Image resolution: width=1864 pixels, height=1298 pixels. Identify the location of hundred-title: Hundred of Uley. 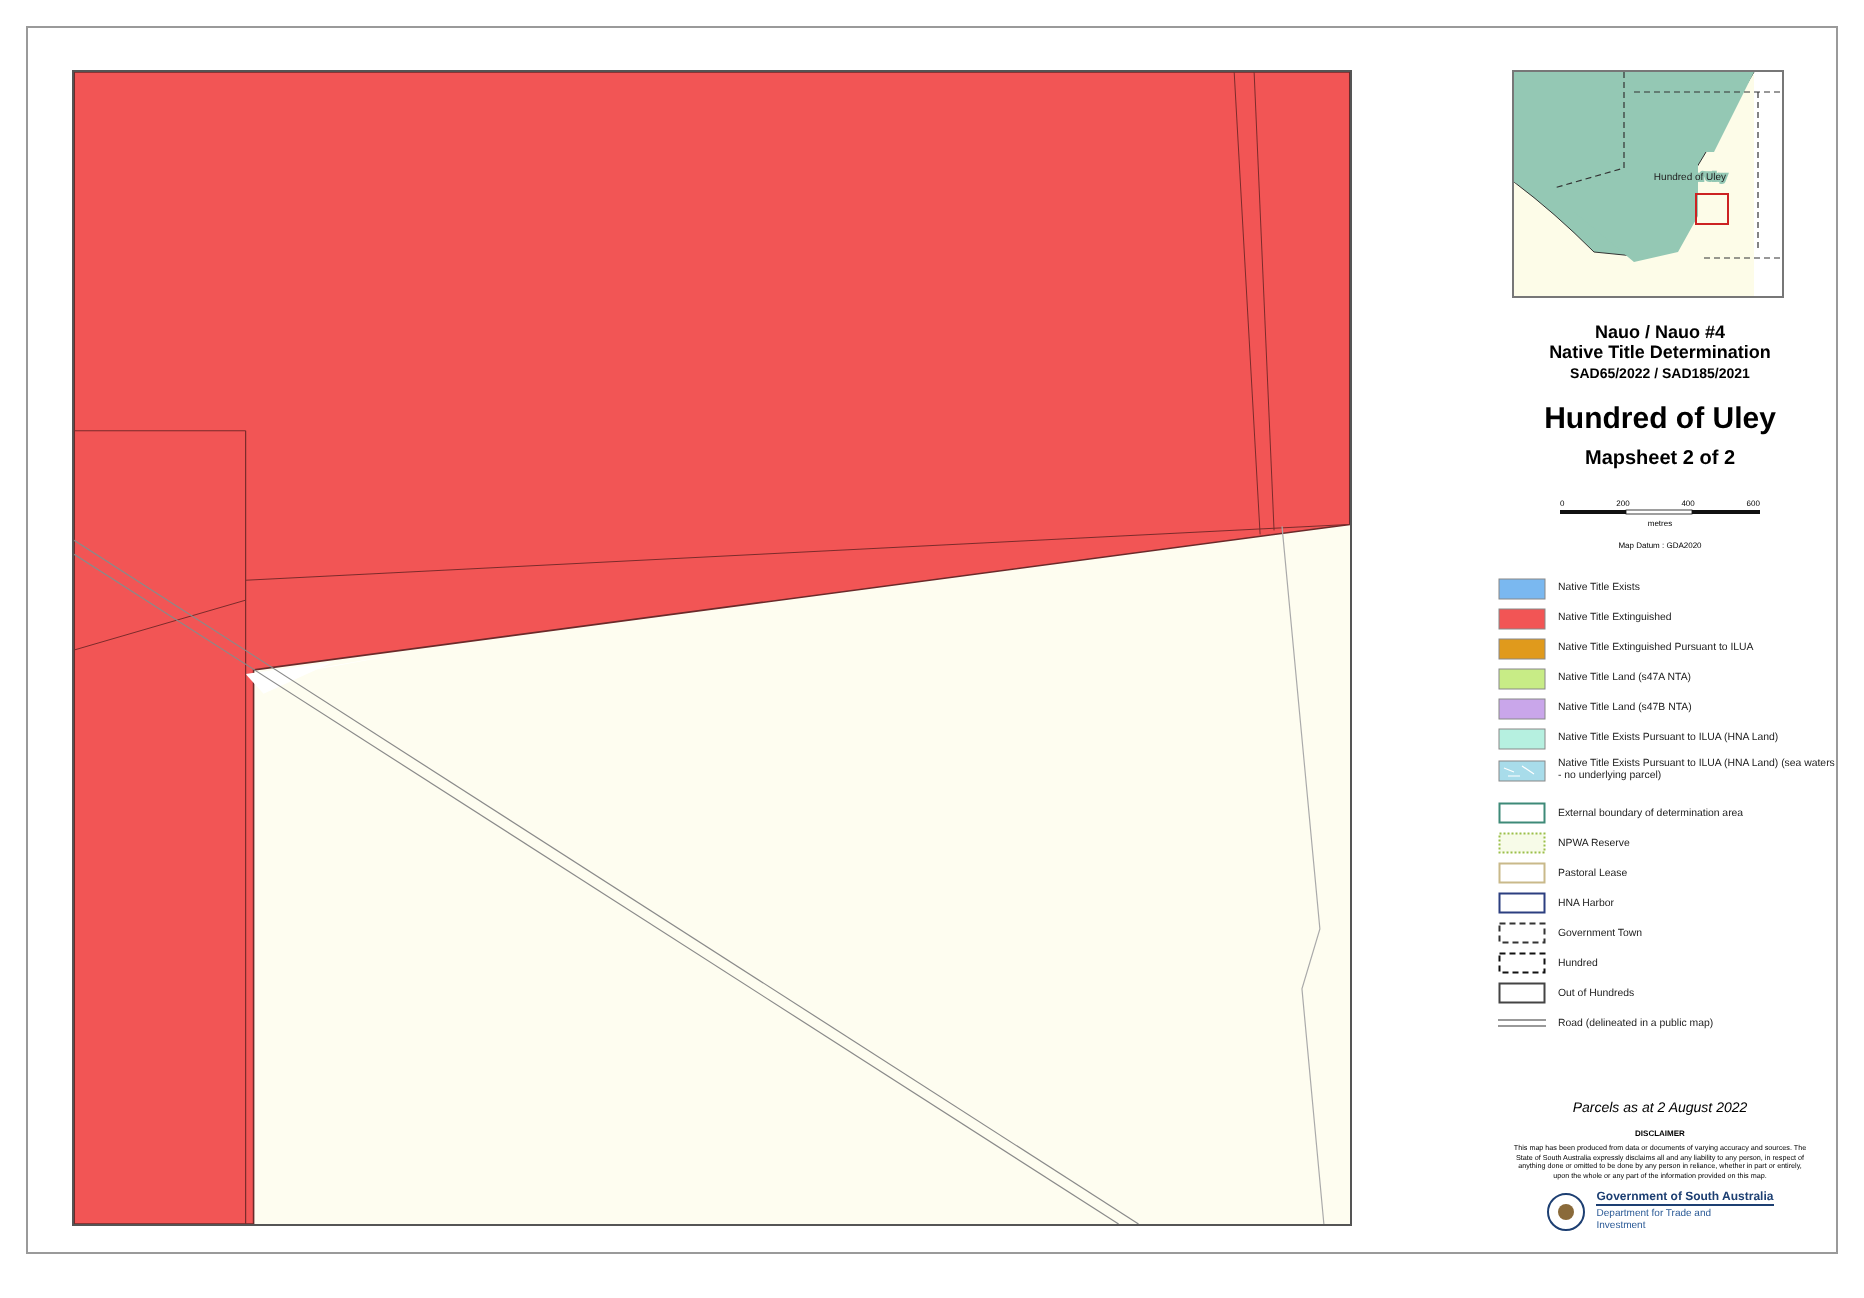
(1660, 419).